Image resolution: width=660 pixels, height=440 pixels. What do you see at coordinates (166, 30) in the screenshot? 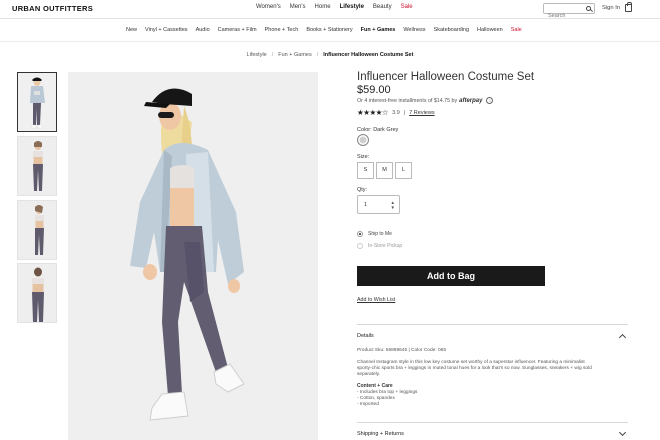
I see `cat-vinyl: Vinyl + Cassettes` at bounding box center [166, 30].